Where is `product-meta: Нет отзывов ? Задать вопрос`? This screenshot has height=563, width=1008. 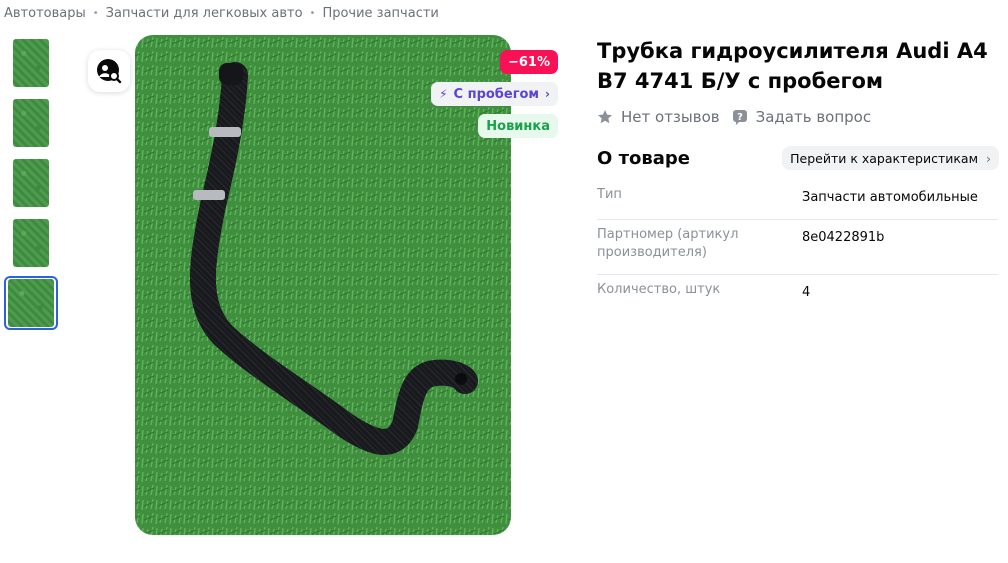 product-meta: Нет отзывов ? Задать вопрос is located at coordinates (740, 117).